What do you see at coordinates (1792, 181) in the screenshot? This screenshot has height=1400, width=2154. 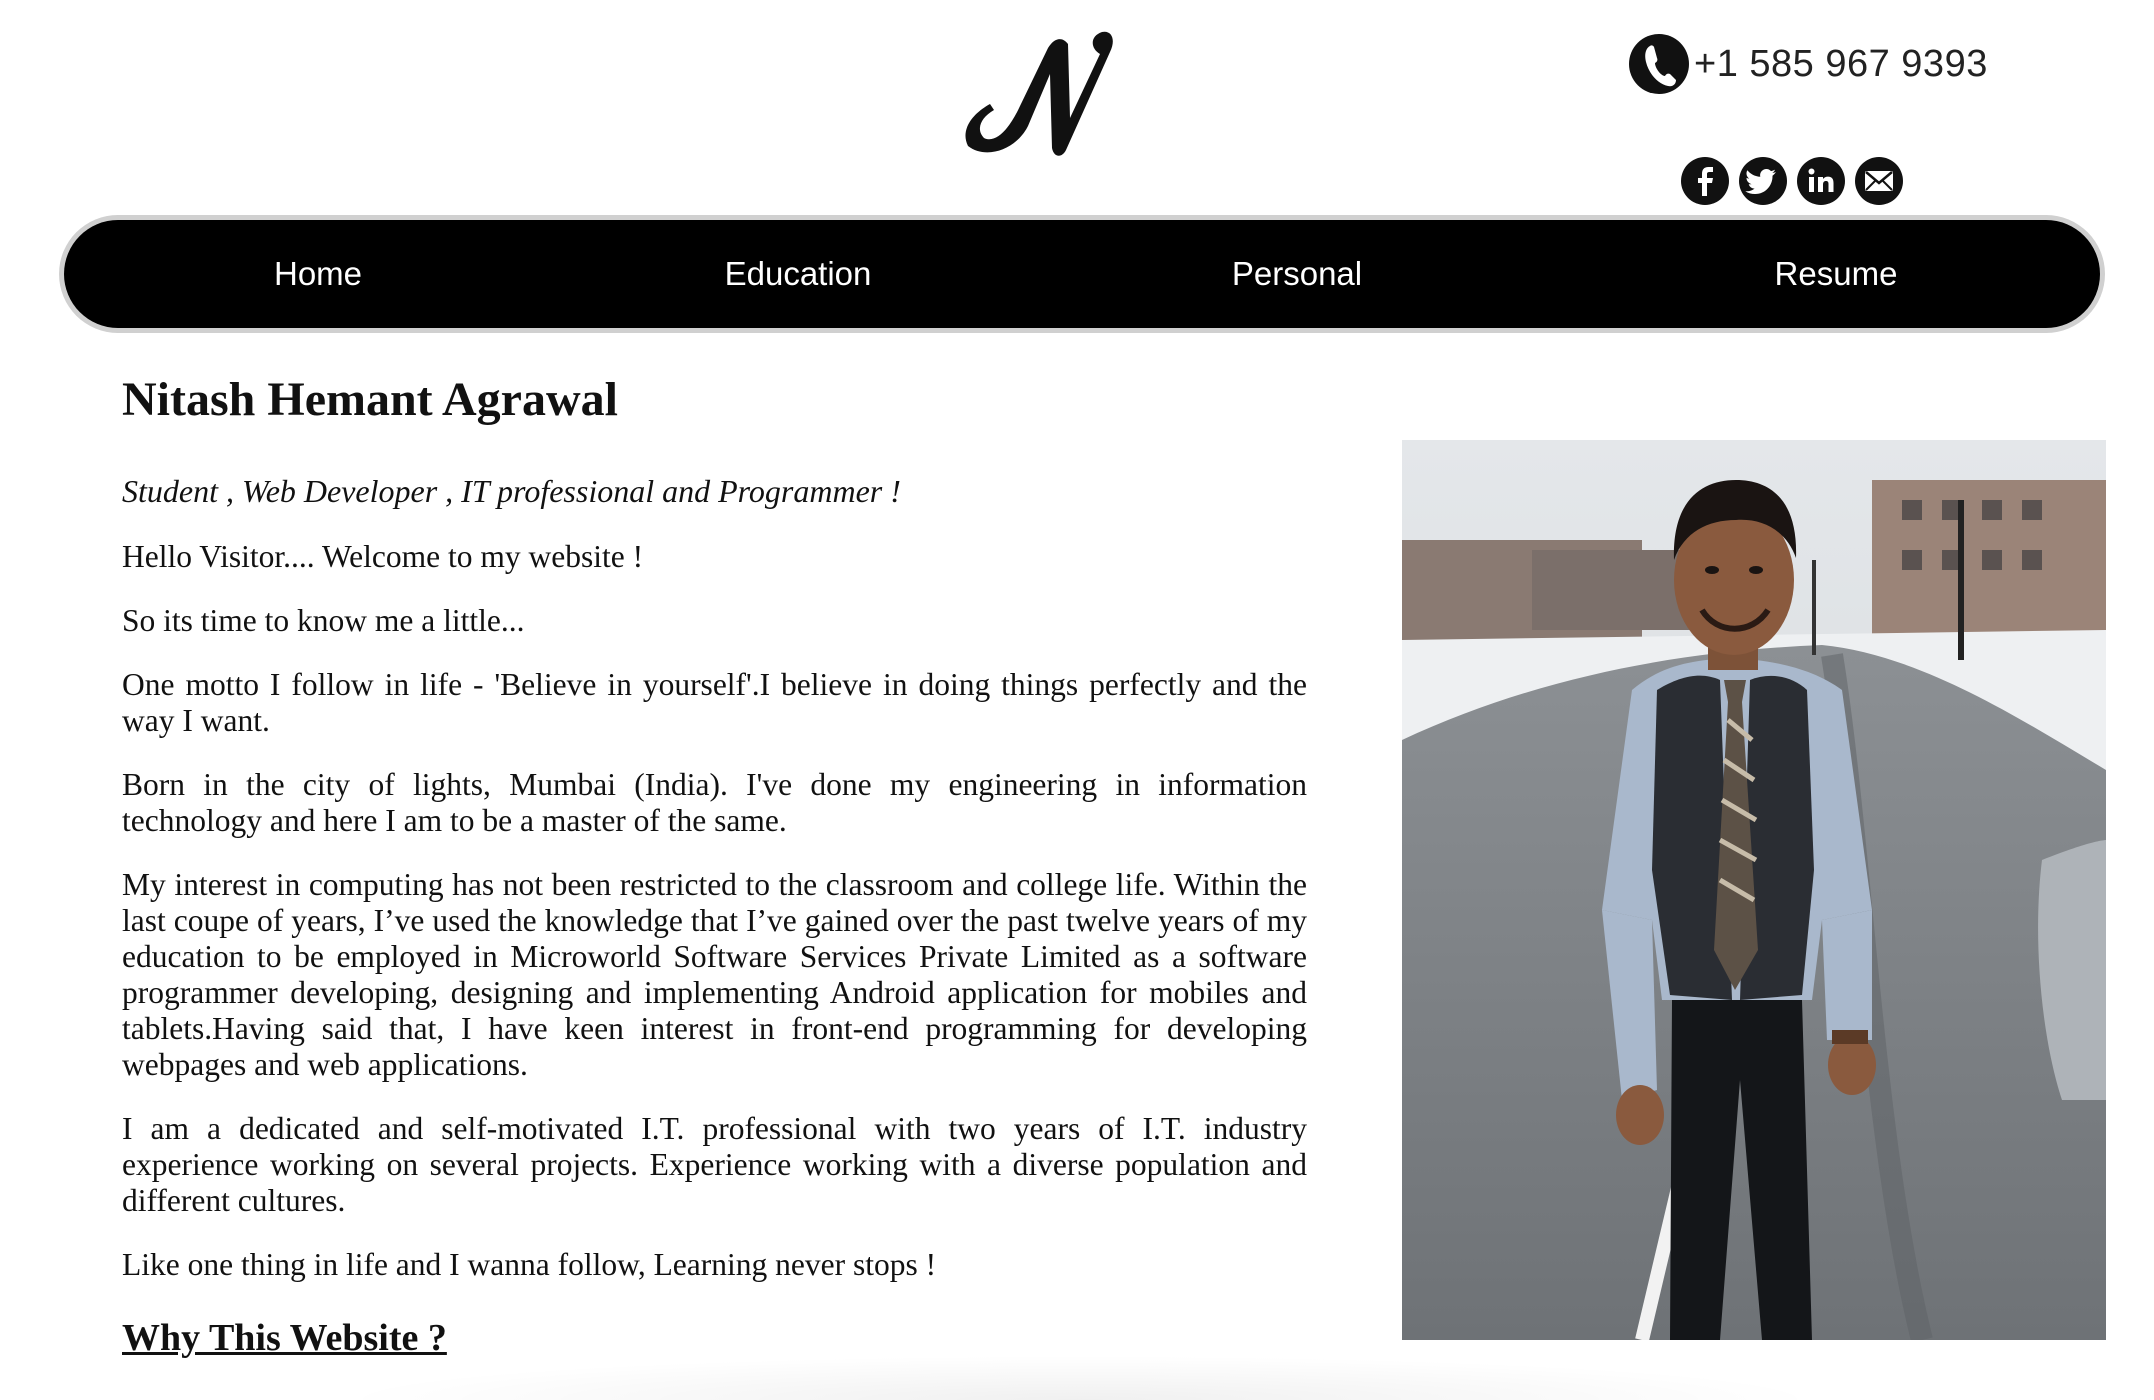 I see `social-links` at bounding box center [1792, 181].